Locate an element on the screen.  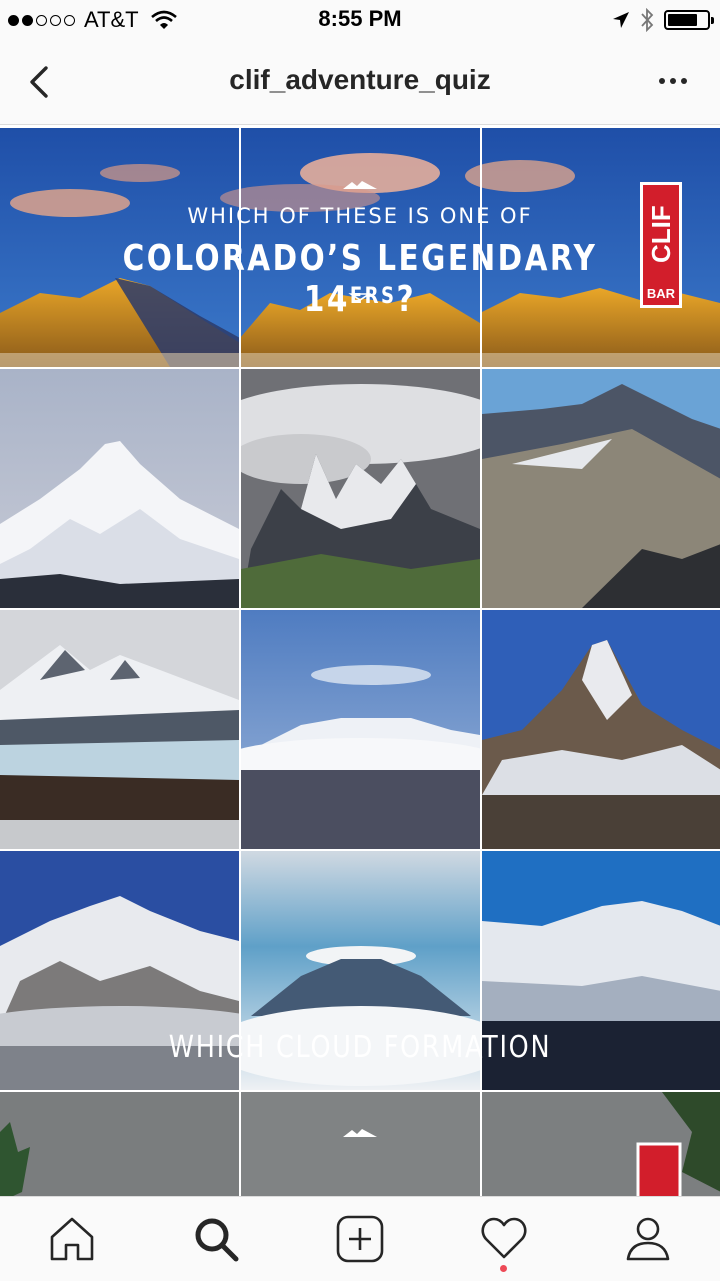
ellipsis-icon is located at coordinates (673, 81).